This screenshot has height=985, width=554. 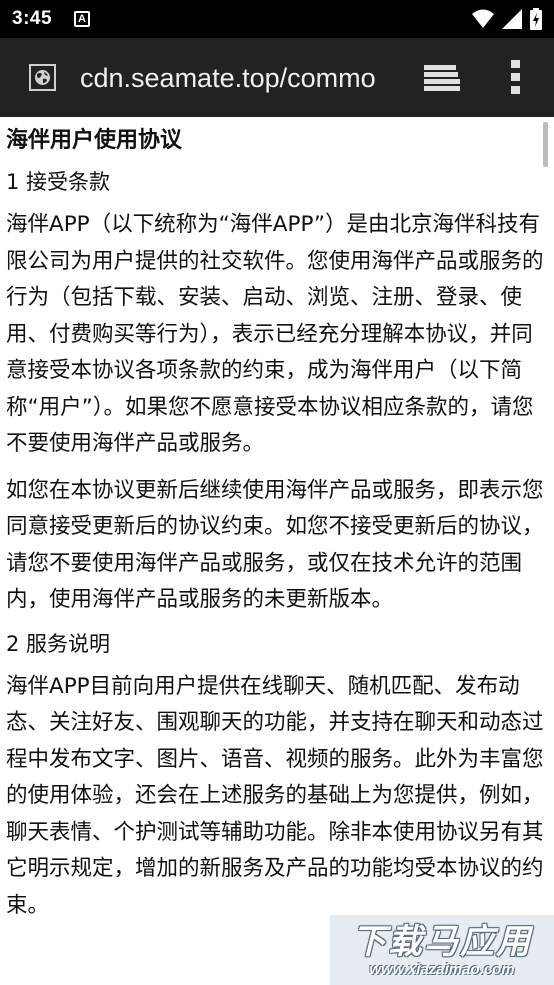 I want to click on status-icons, so click(x=507, y=21).